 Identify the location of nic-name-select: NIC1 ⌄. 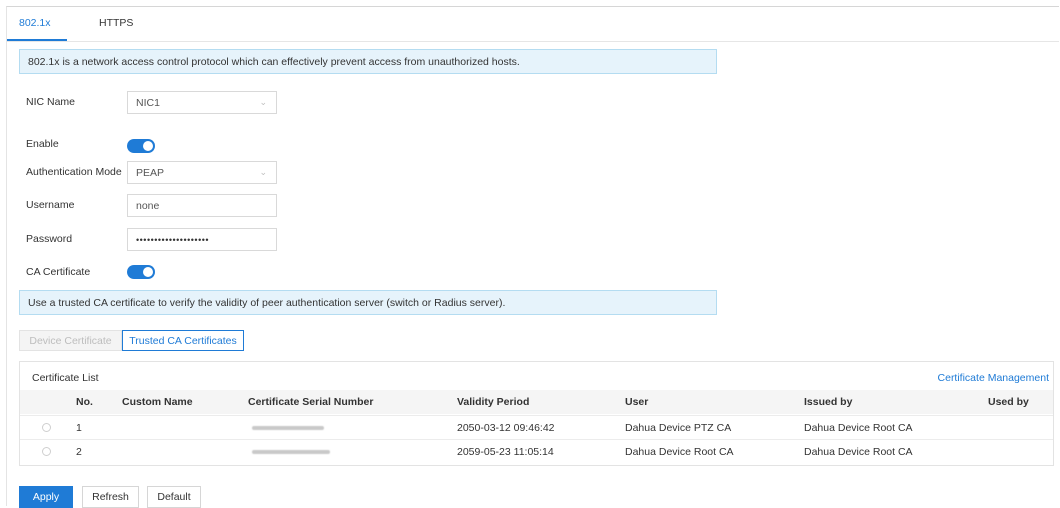
(202, 102).